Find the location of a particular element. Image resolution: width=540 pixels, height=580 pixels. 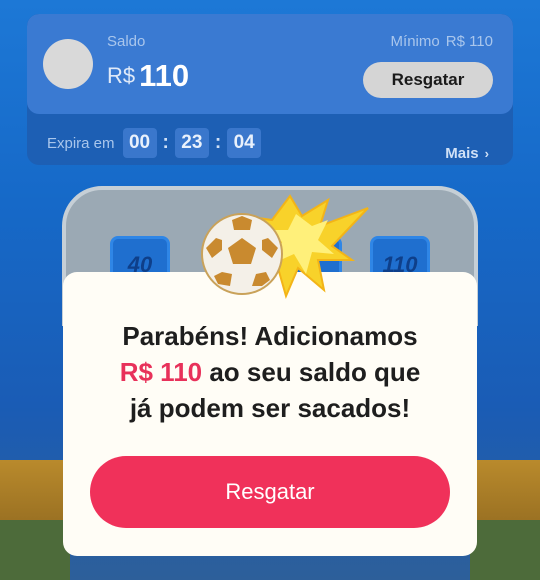

saldo-amount: 110 is located at coordinates (164, 75).